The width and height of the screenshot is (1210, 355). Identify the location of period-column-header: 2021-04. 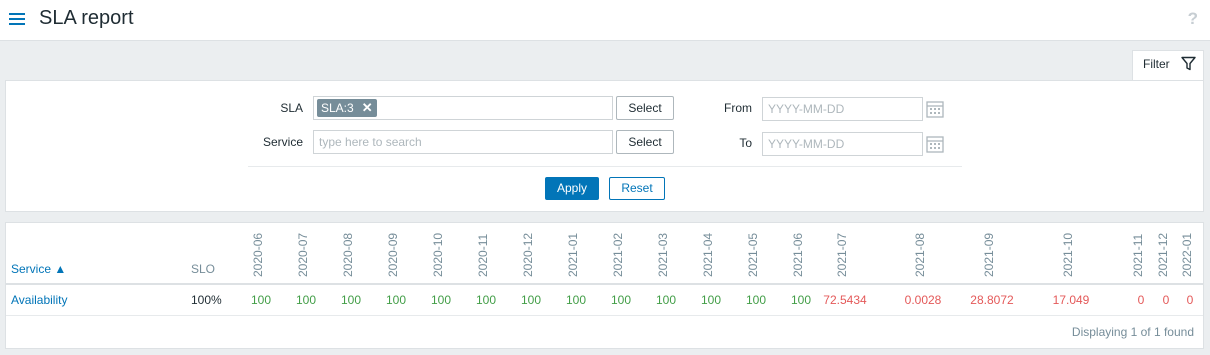
(709, 252).